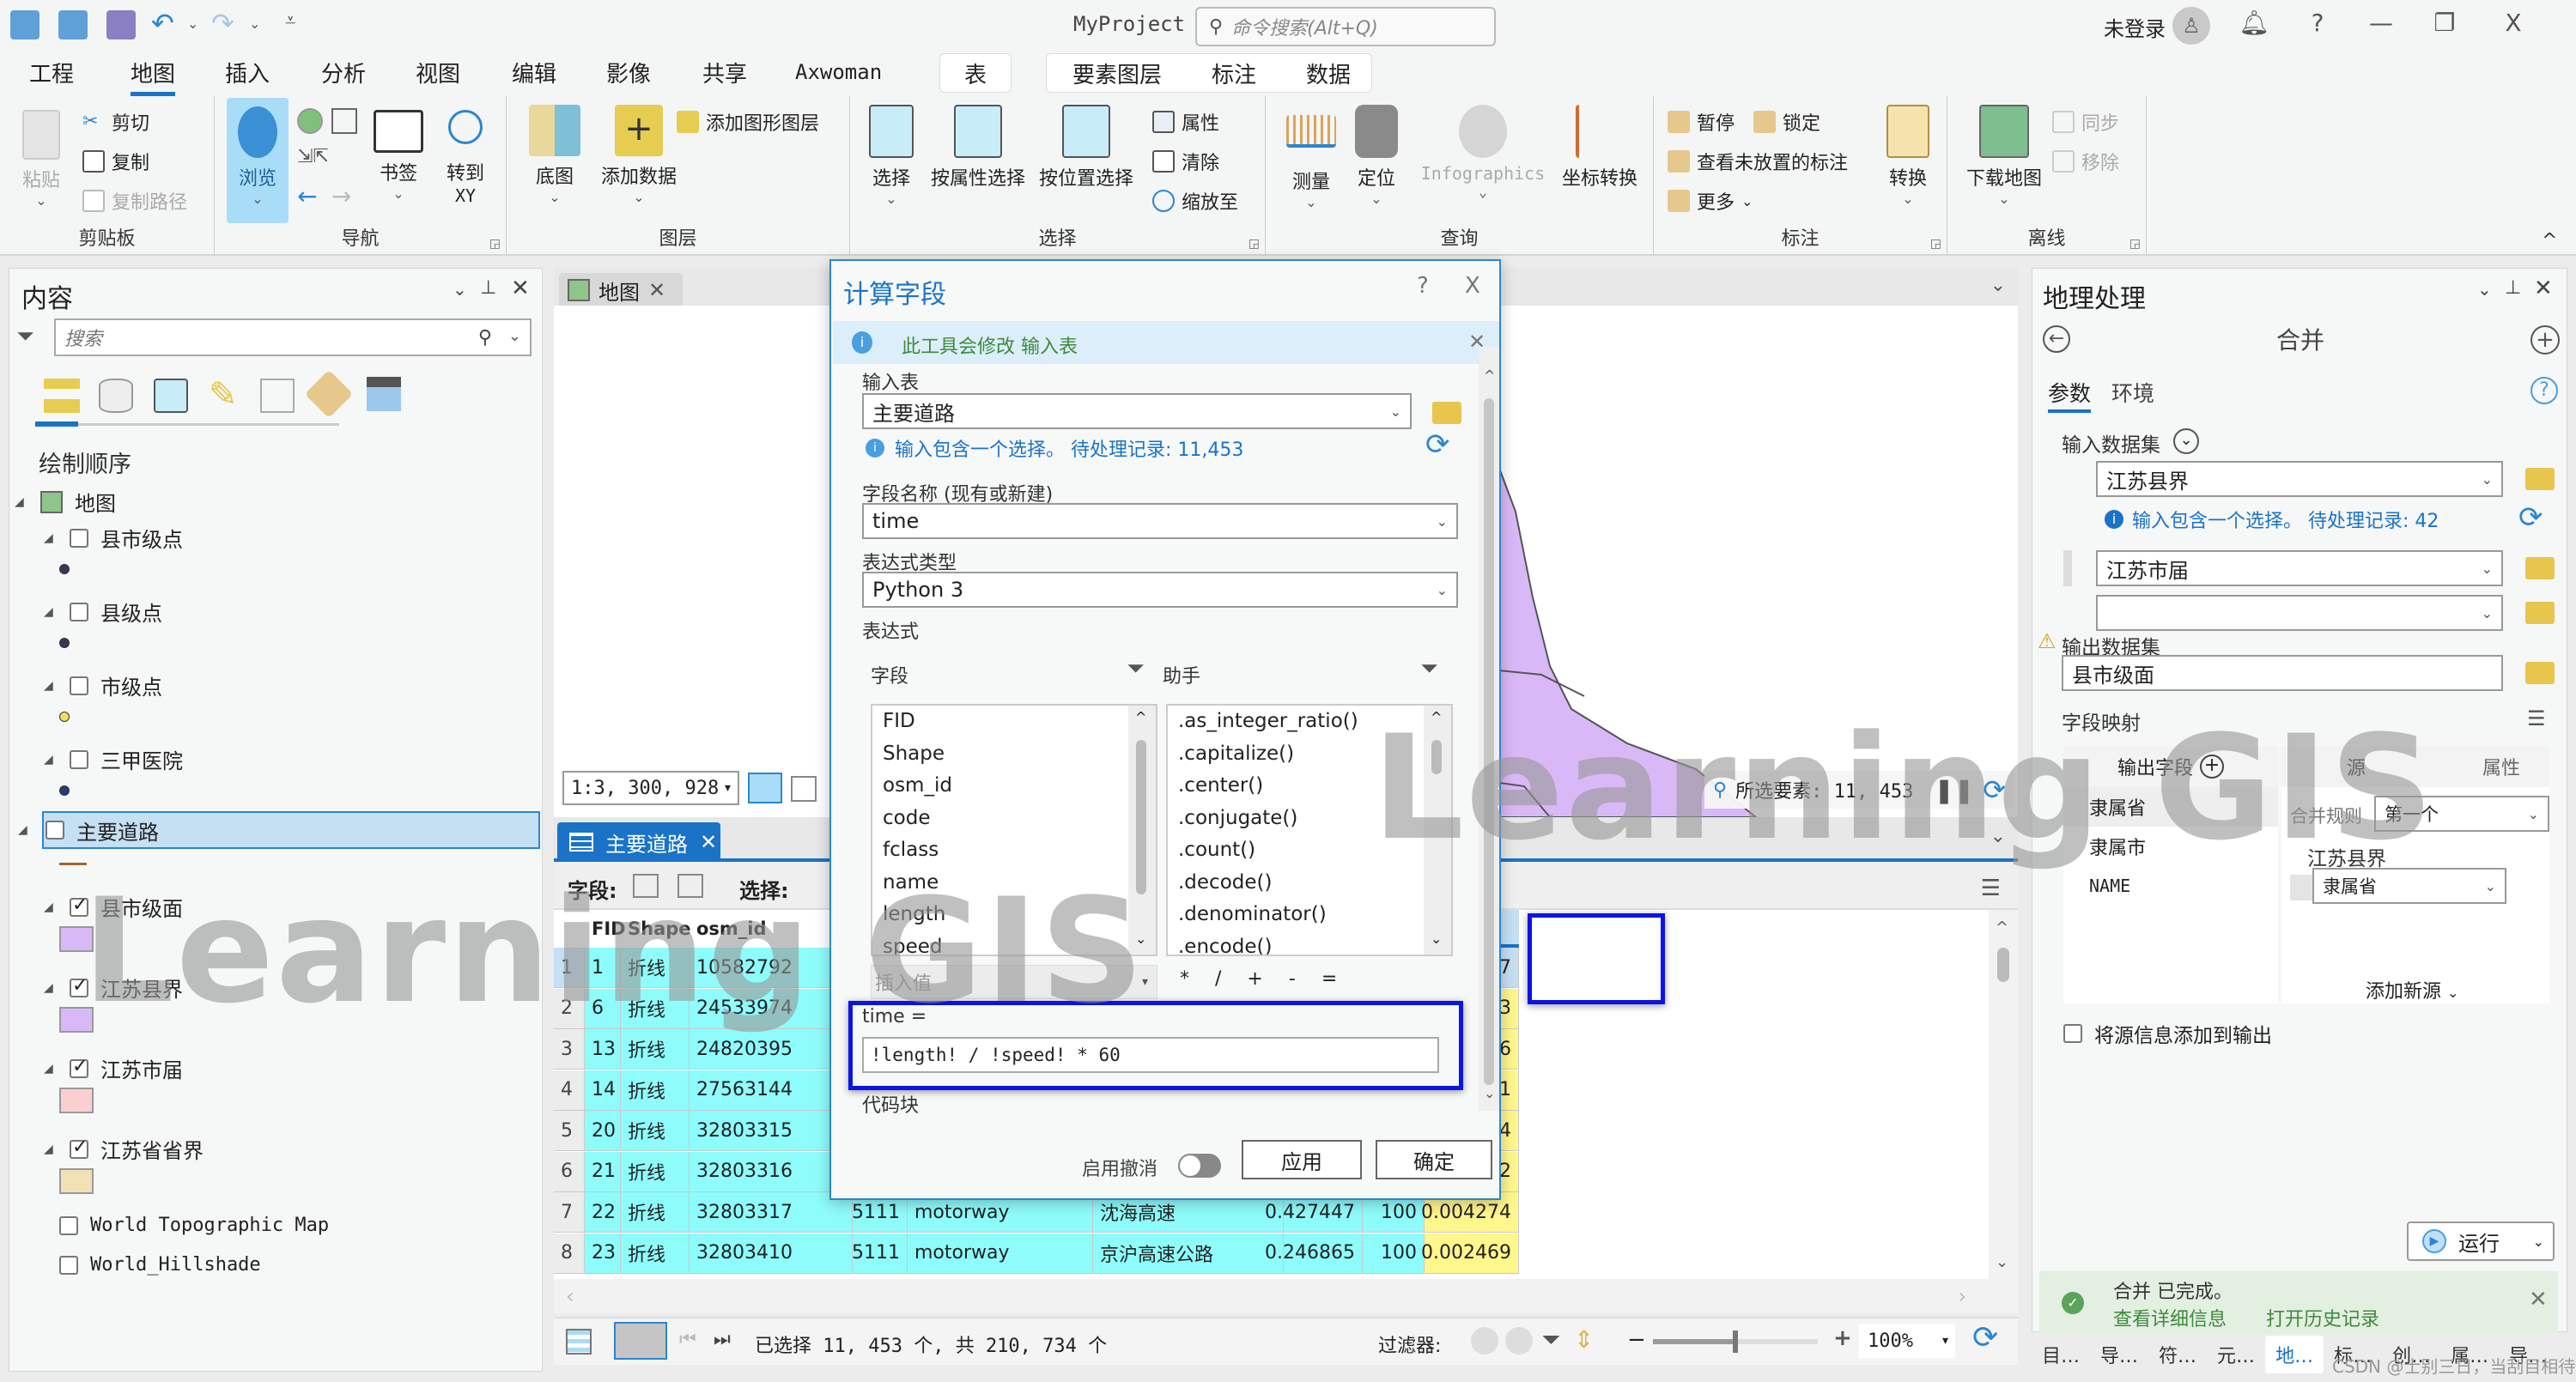 The width and height of the screenshot is (2576, 1382). Describe the element at coordinates (1309, 722) in the screenshot. I see `helper-list-item: .as_integer_ratio()` at that location.